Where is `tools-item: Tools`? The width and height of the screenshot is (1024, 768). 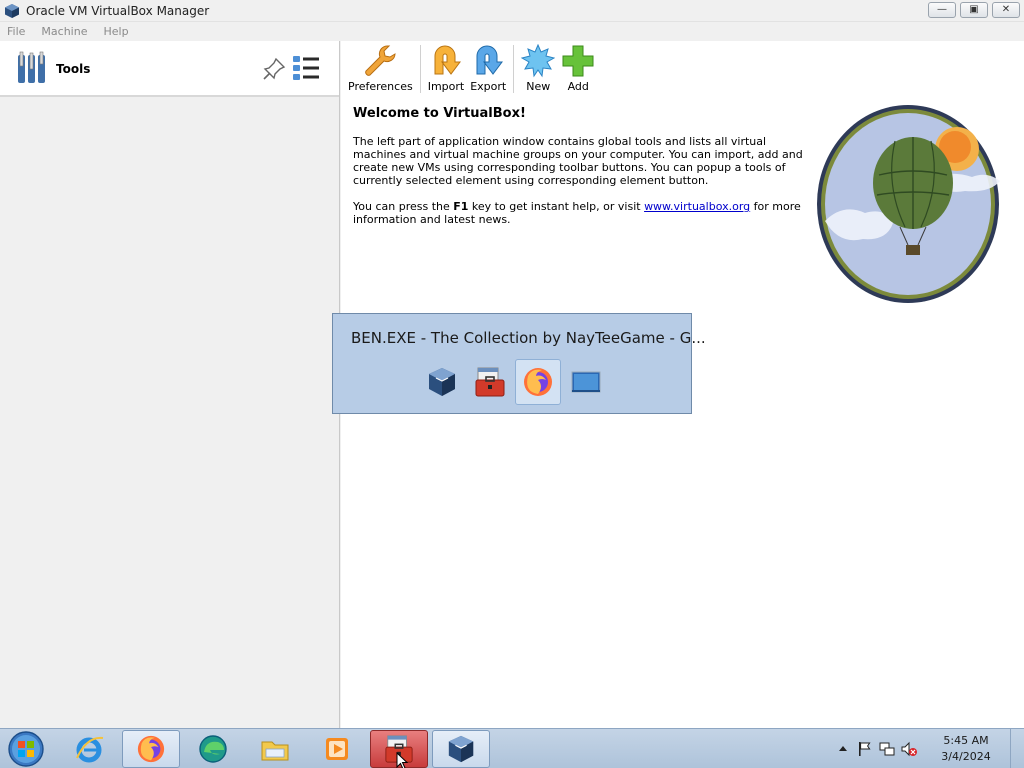 tools-item: Tools is located at coordinates (169, 69).